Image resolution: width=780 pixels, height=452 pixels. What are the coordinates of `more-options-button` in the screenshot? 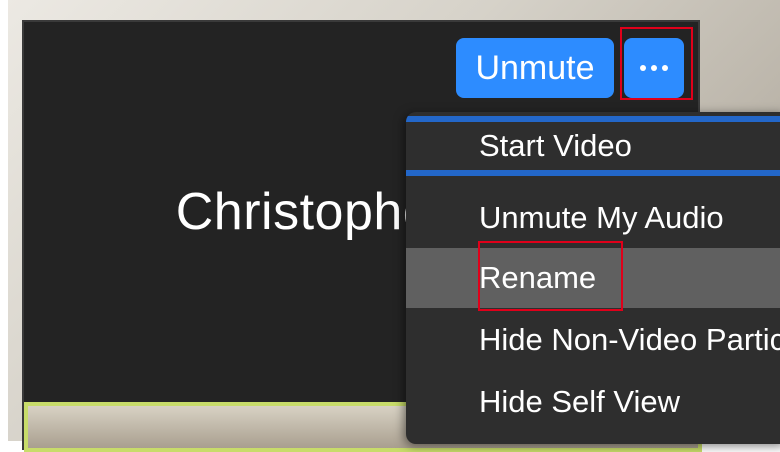 It's located at (654, 68).